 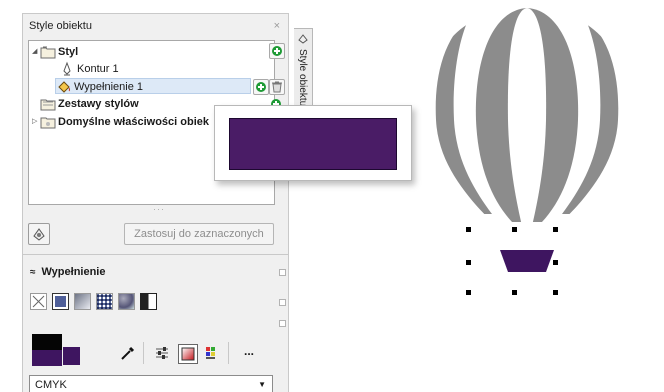 I want to click on tree-item-styl: ◢ Styl, so click(x=55, y=52).